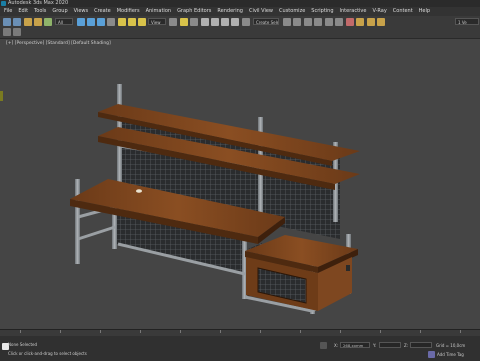 The width and height of the screenshot is (480, 361). I want to click on unlink-icon, so click(38, 22).